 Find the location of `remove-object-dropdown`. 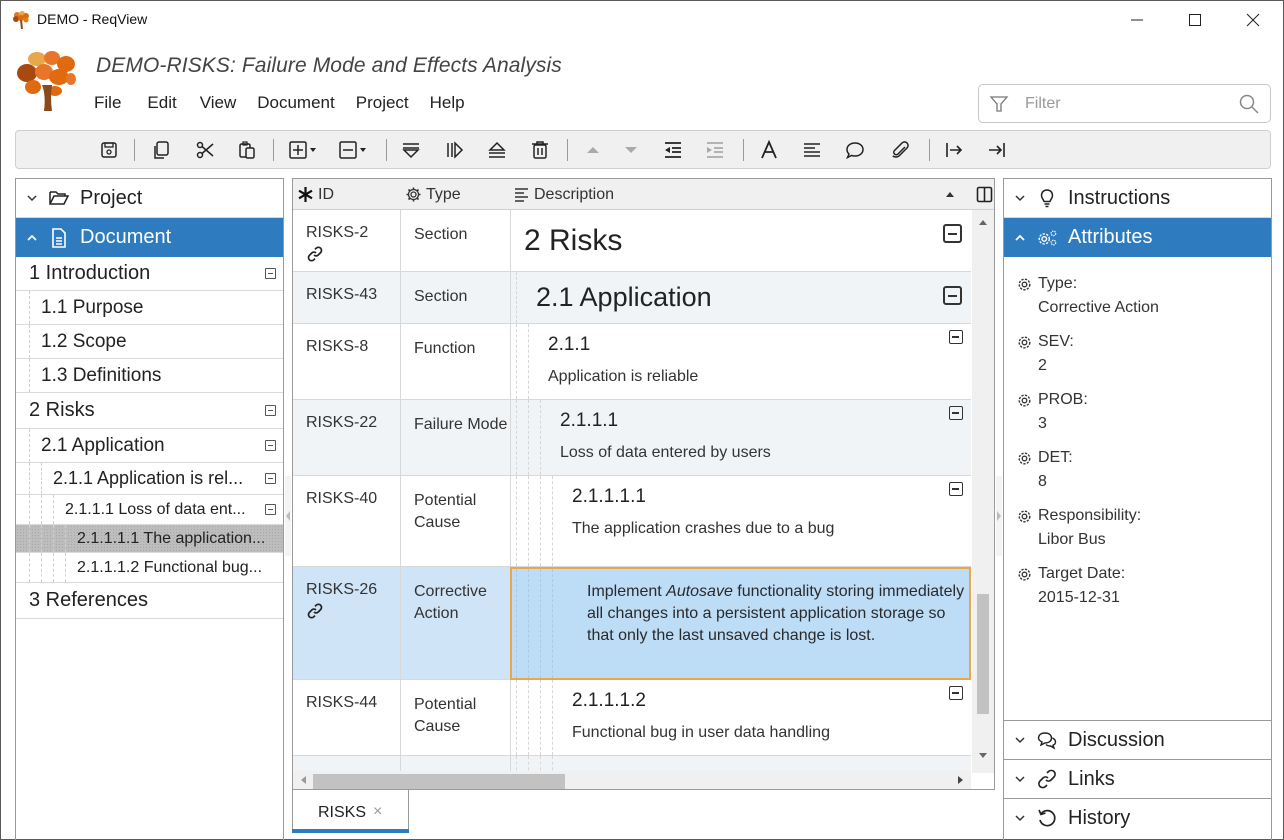

remove-object-dropdown is located at coordinates (352, 150).